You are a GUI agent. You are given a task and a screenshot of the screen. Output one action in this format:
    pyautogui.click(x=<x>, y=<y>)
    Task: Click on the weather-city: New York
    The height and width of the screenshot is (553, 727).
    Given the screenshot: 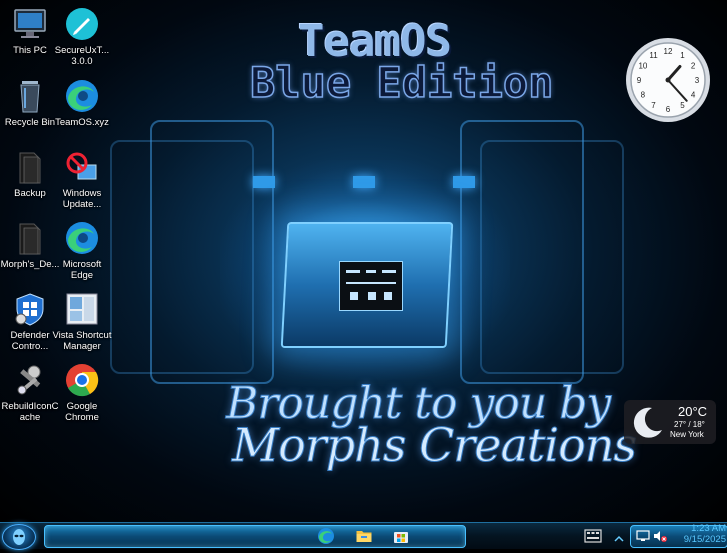 What is the action you would take?
    pyautogui.click(x=687, y=434)
    